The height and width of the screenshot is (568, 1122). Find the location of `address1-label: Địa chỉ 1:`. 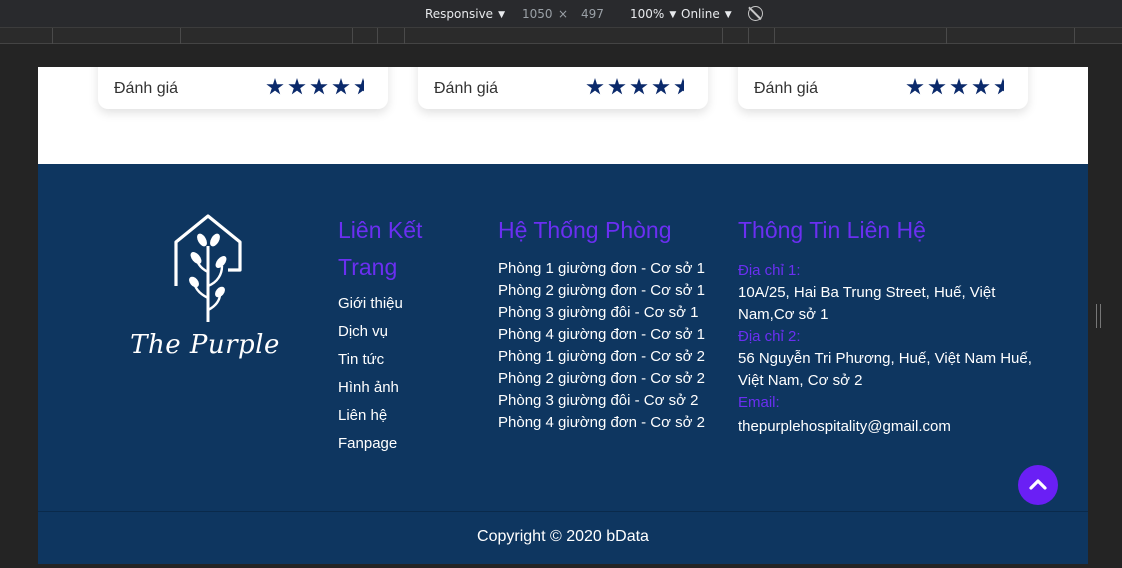

address1-label: Địa chỉ 1: is located at coordinates (769, 270).